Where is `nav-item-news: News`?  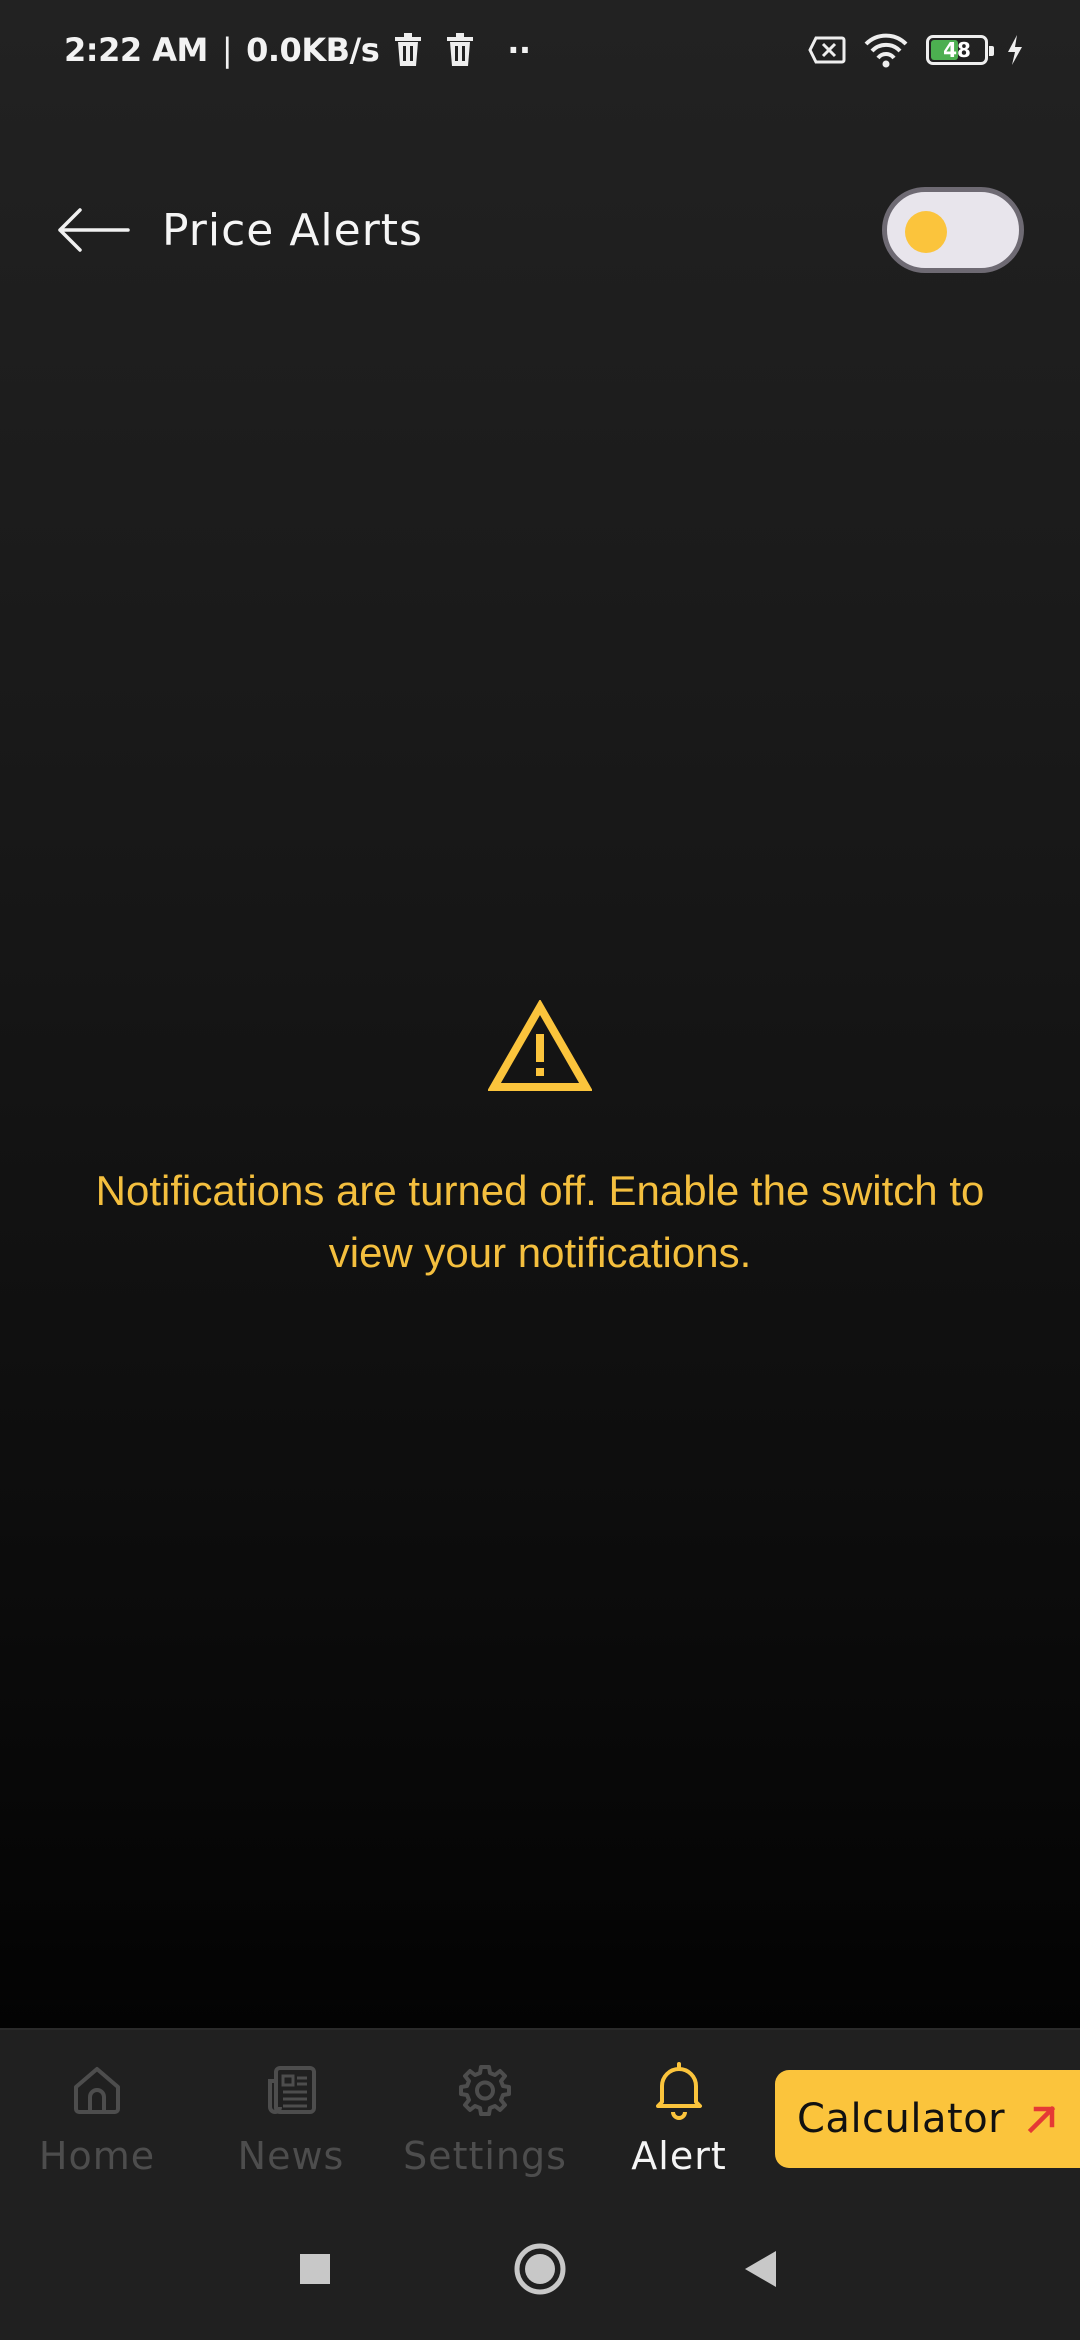 nav-item-news: News is located at coordinates (291, 2120).